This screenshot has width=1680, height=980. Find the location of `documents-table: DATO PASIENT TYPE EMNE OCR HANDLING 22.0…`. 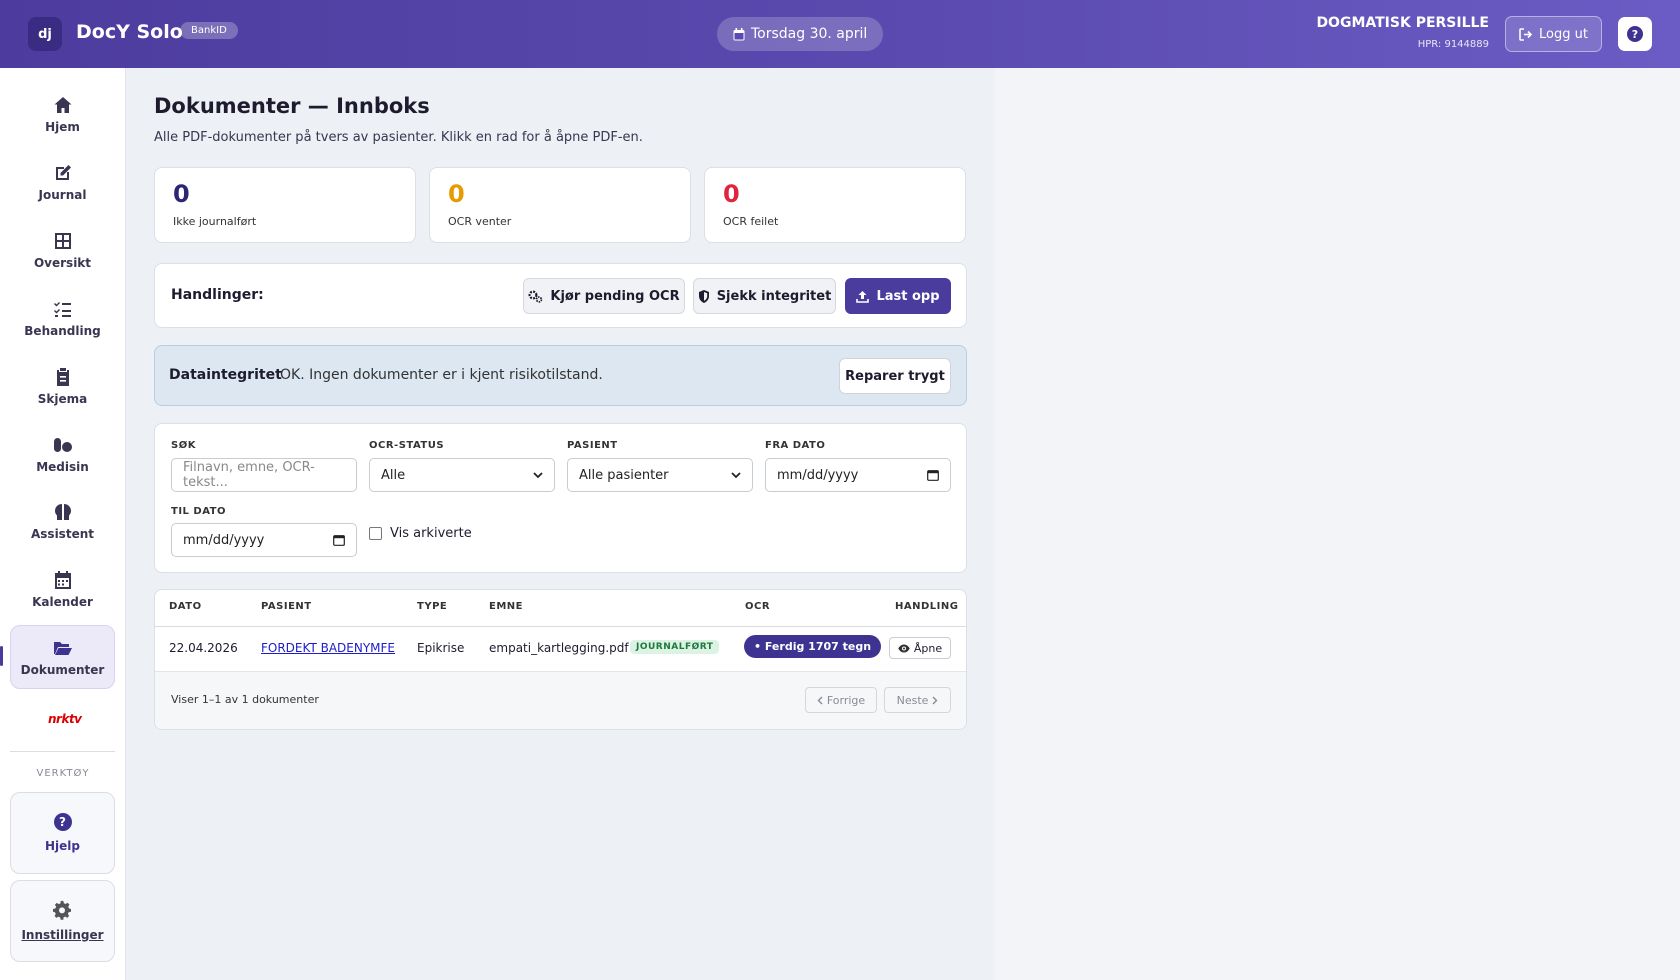

documents-table: DATO PASIENT TYPE EMNE OCR HANDLING 22.0… is located at coordinates (560, 659).